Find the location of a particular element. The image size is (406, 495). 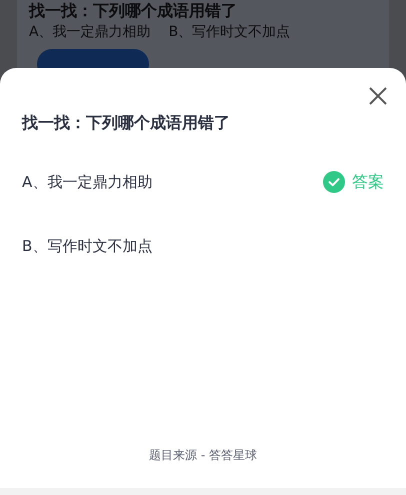

source-text: 题目来源 - 答答星球 is located at coordinates (203, 455).